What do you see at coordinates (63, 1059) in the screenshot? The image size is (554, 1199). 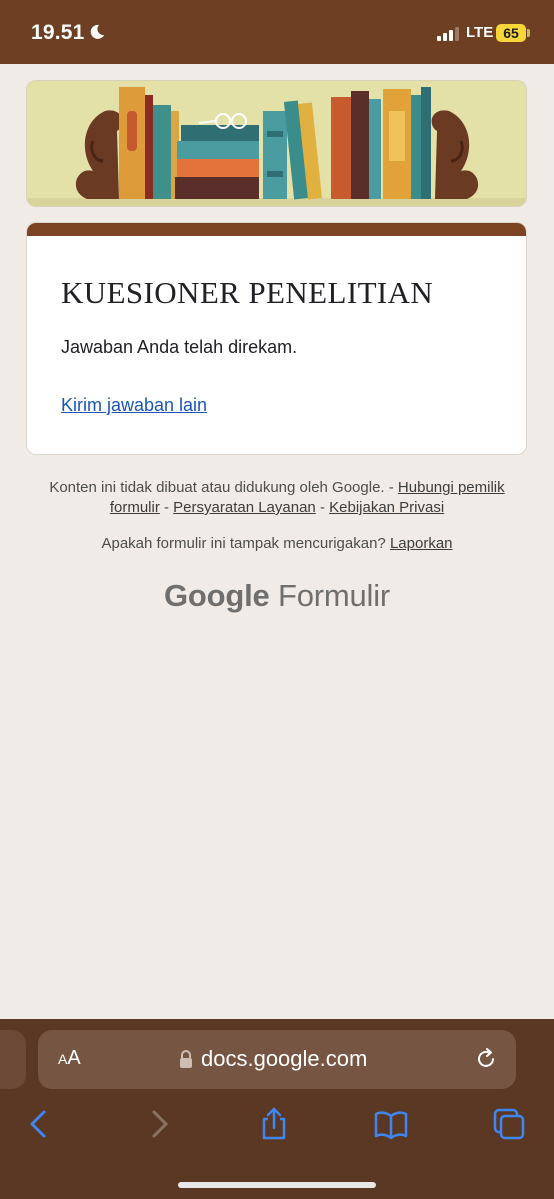 I see `aa-small: A` at bounding box center [63, 1059].